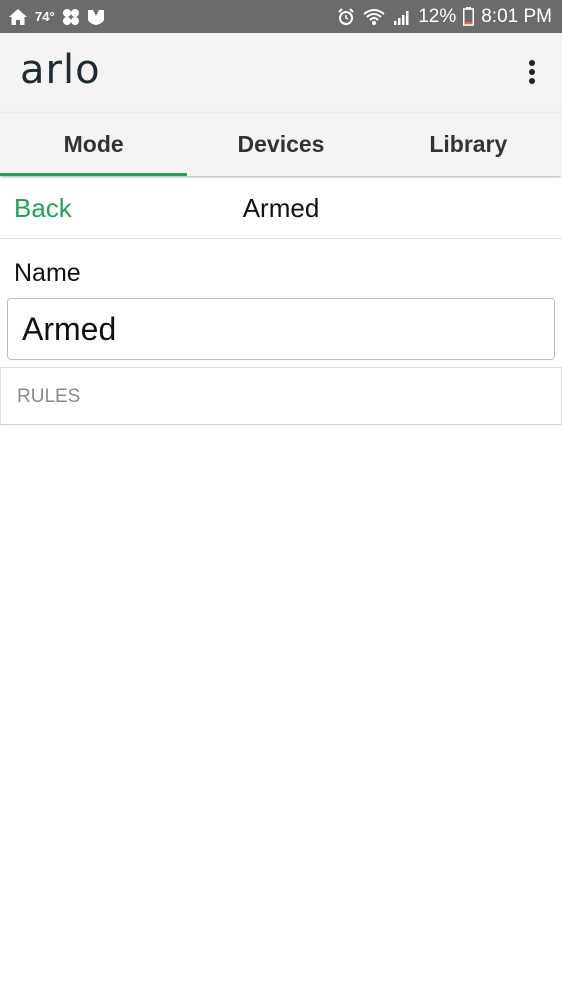  Describe the element at coordinates (60, 70) in the screenshot. I see `arlo-logo: arlo` at that location.